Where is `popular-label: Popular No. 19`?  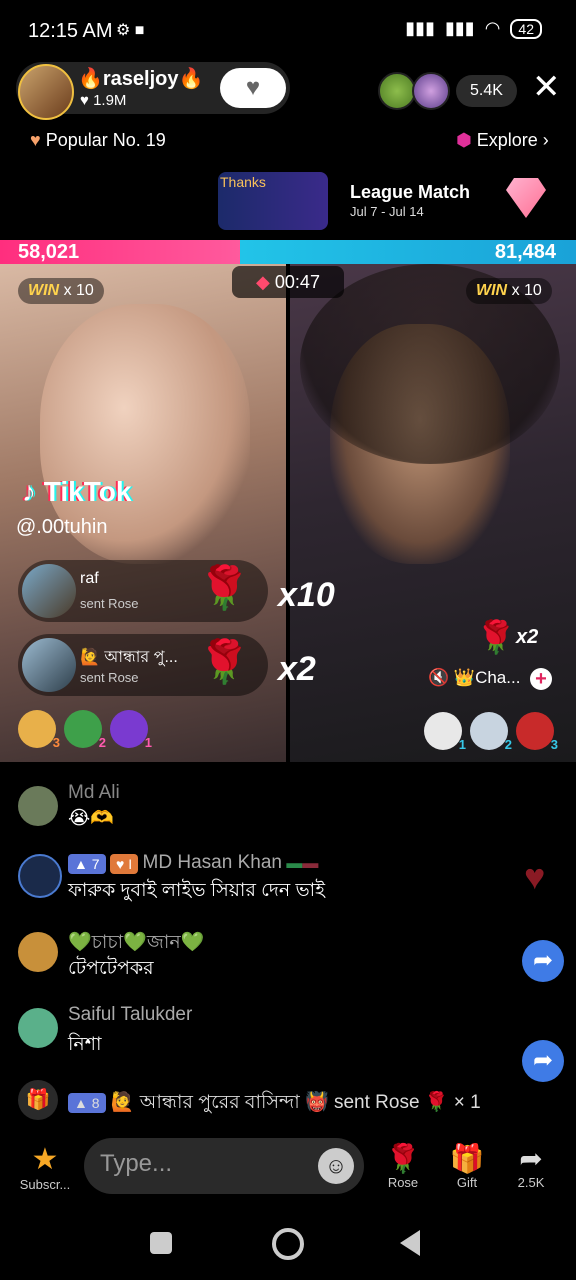 popular-label: Popular No. 19 is located at coordinates (105, 140).